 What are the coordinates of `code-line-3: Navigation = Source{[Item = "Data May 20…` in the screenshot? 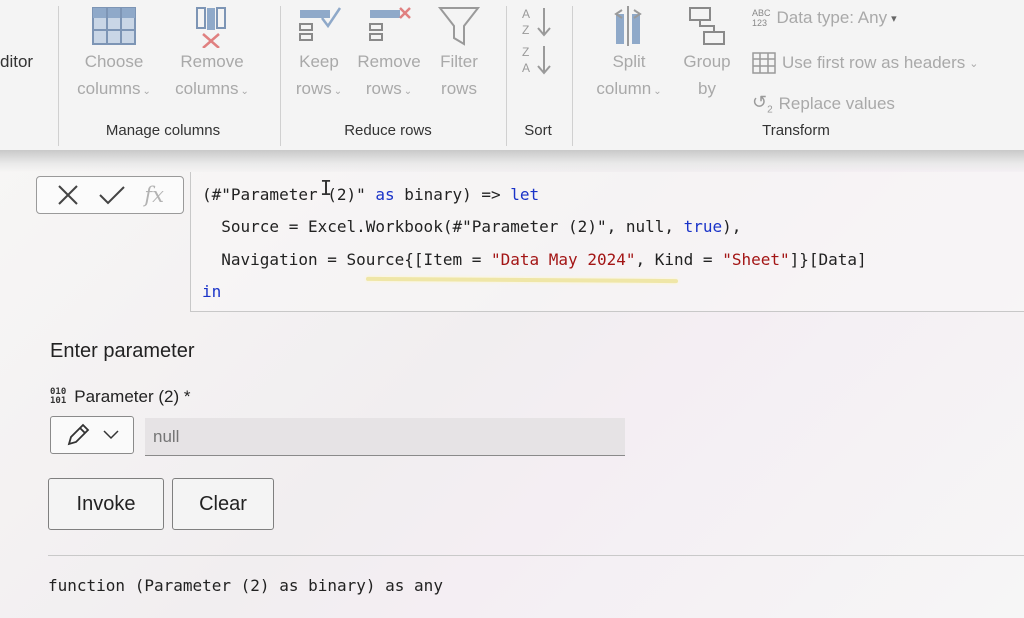 It's located at (534, 259).